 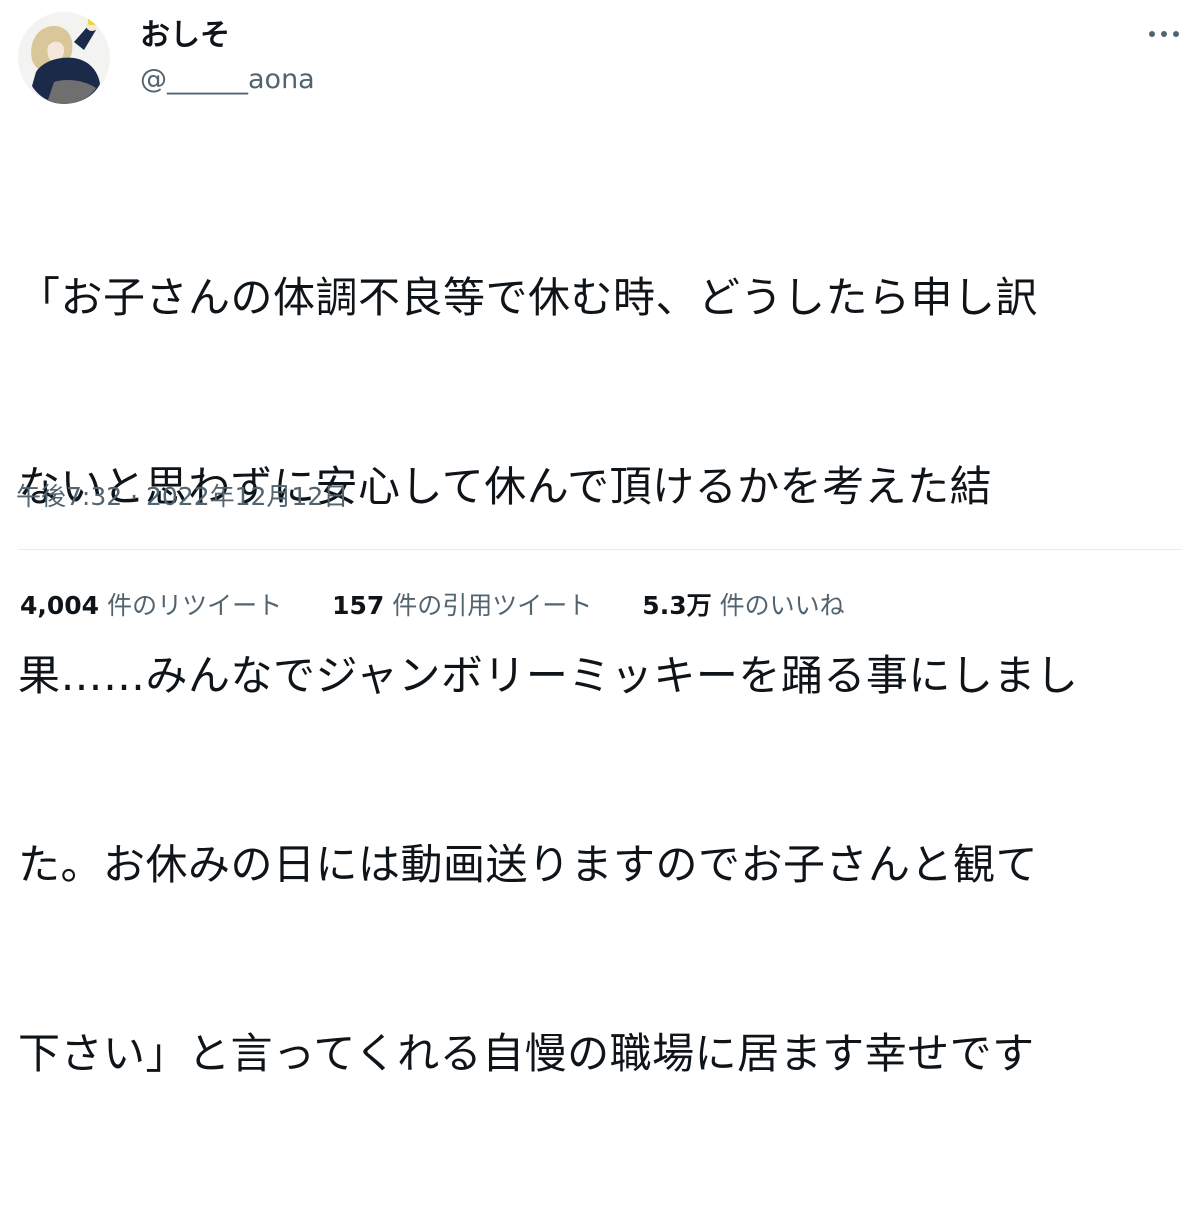 I want to click on tweet-text-line: 「お子さんの体調不良等で休む時、どうしたら申し訳, so click(x=528, y=297).